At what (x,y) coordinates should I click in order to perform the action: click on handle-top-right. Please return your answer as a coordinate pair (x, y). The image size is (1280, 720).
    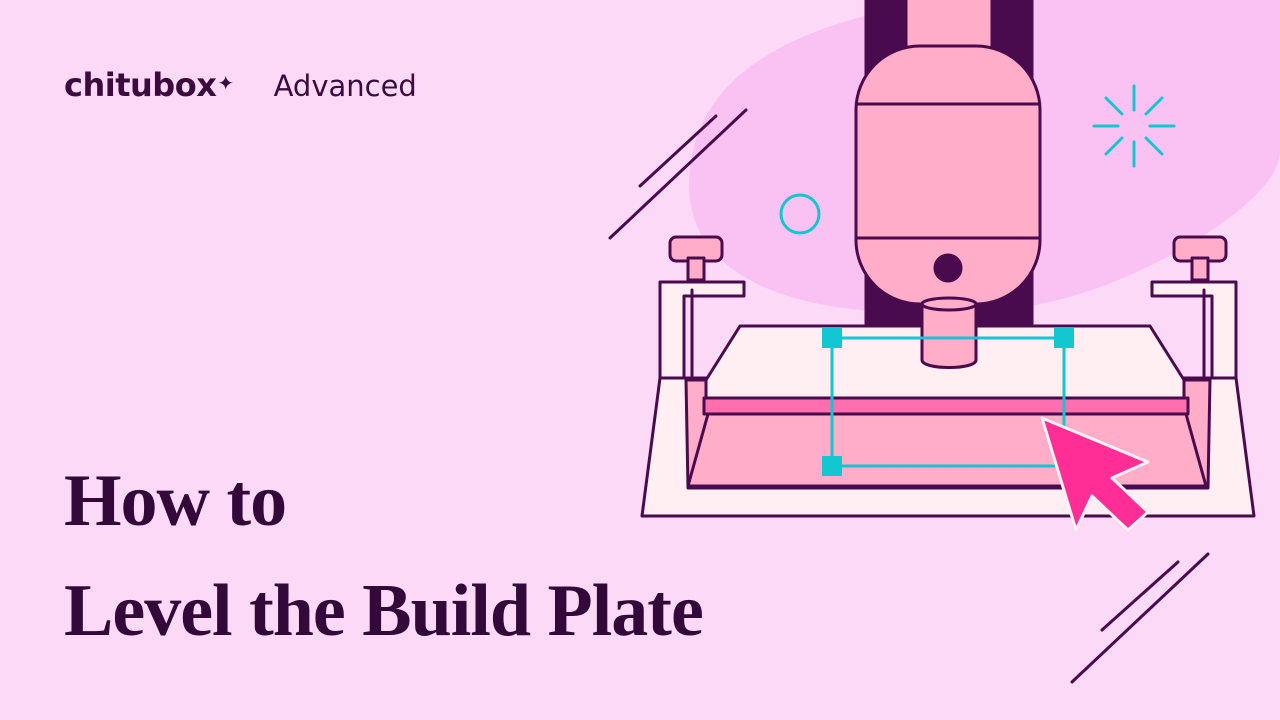
    Looking at the image, I should click on (1064, 338).